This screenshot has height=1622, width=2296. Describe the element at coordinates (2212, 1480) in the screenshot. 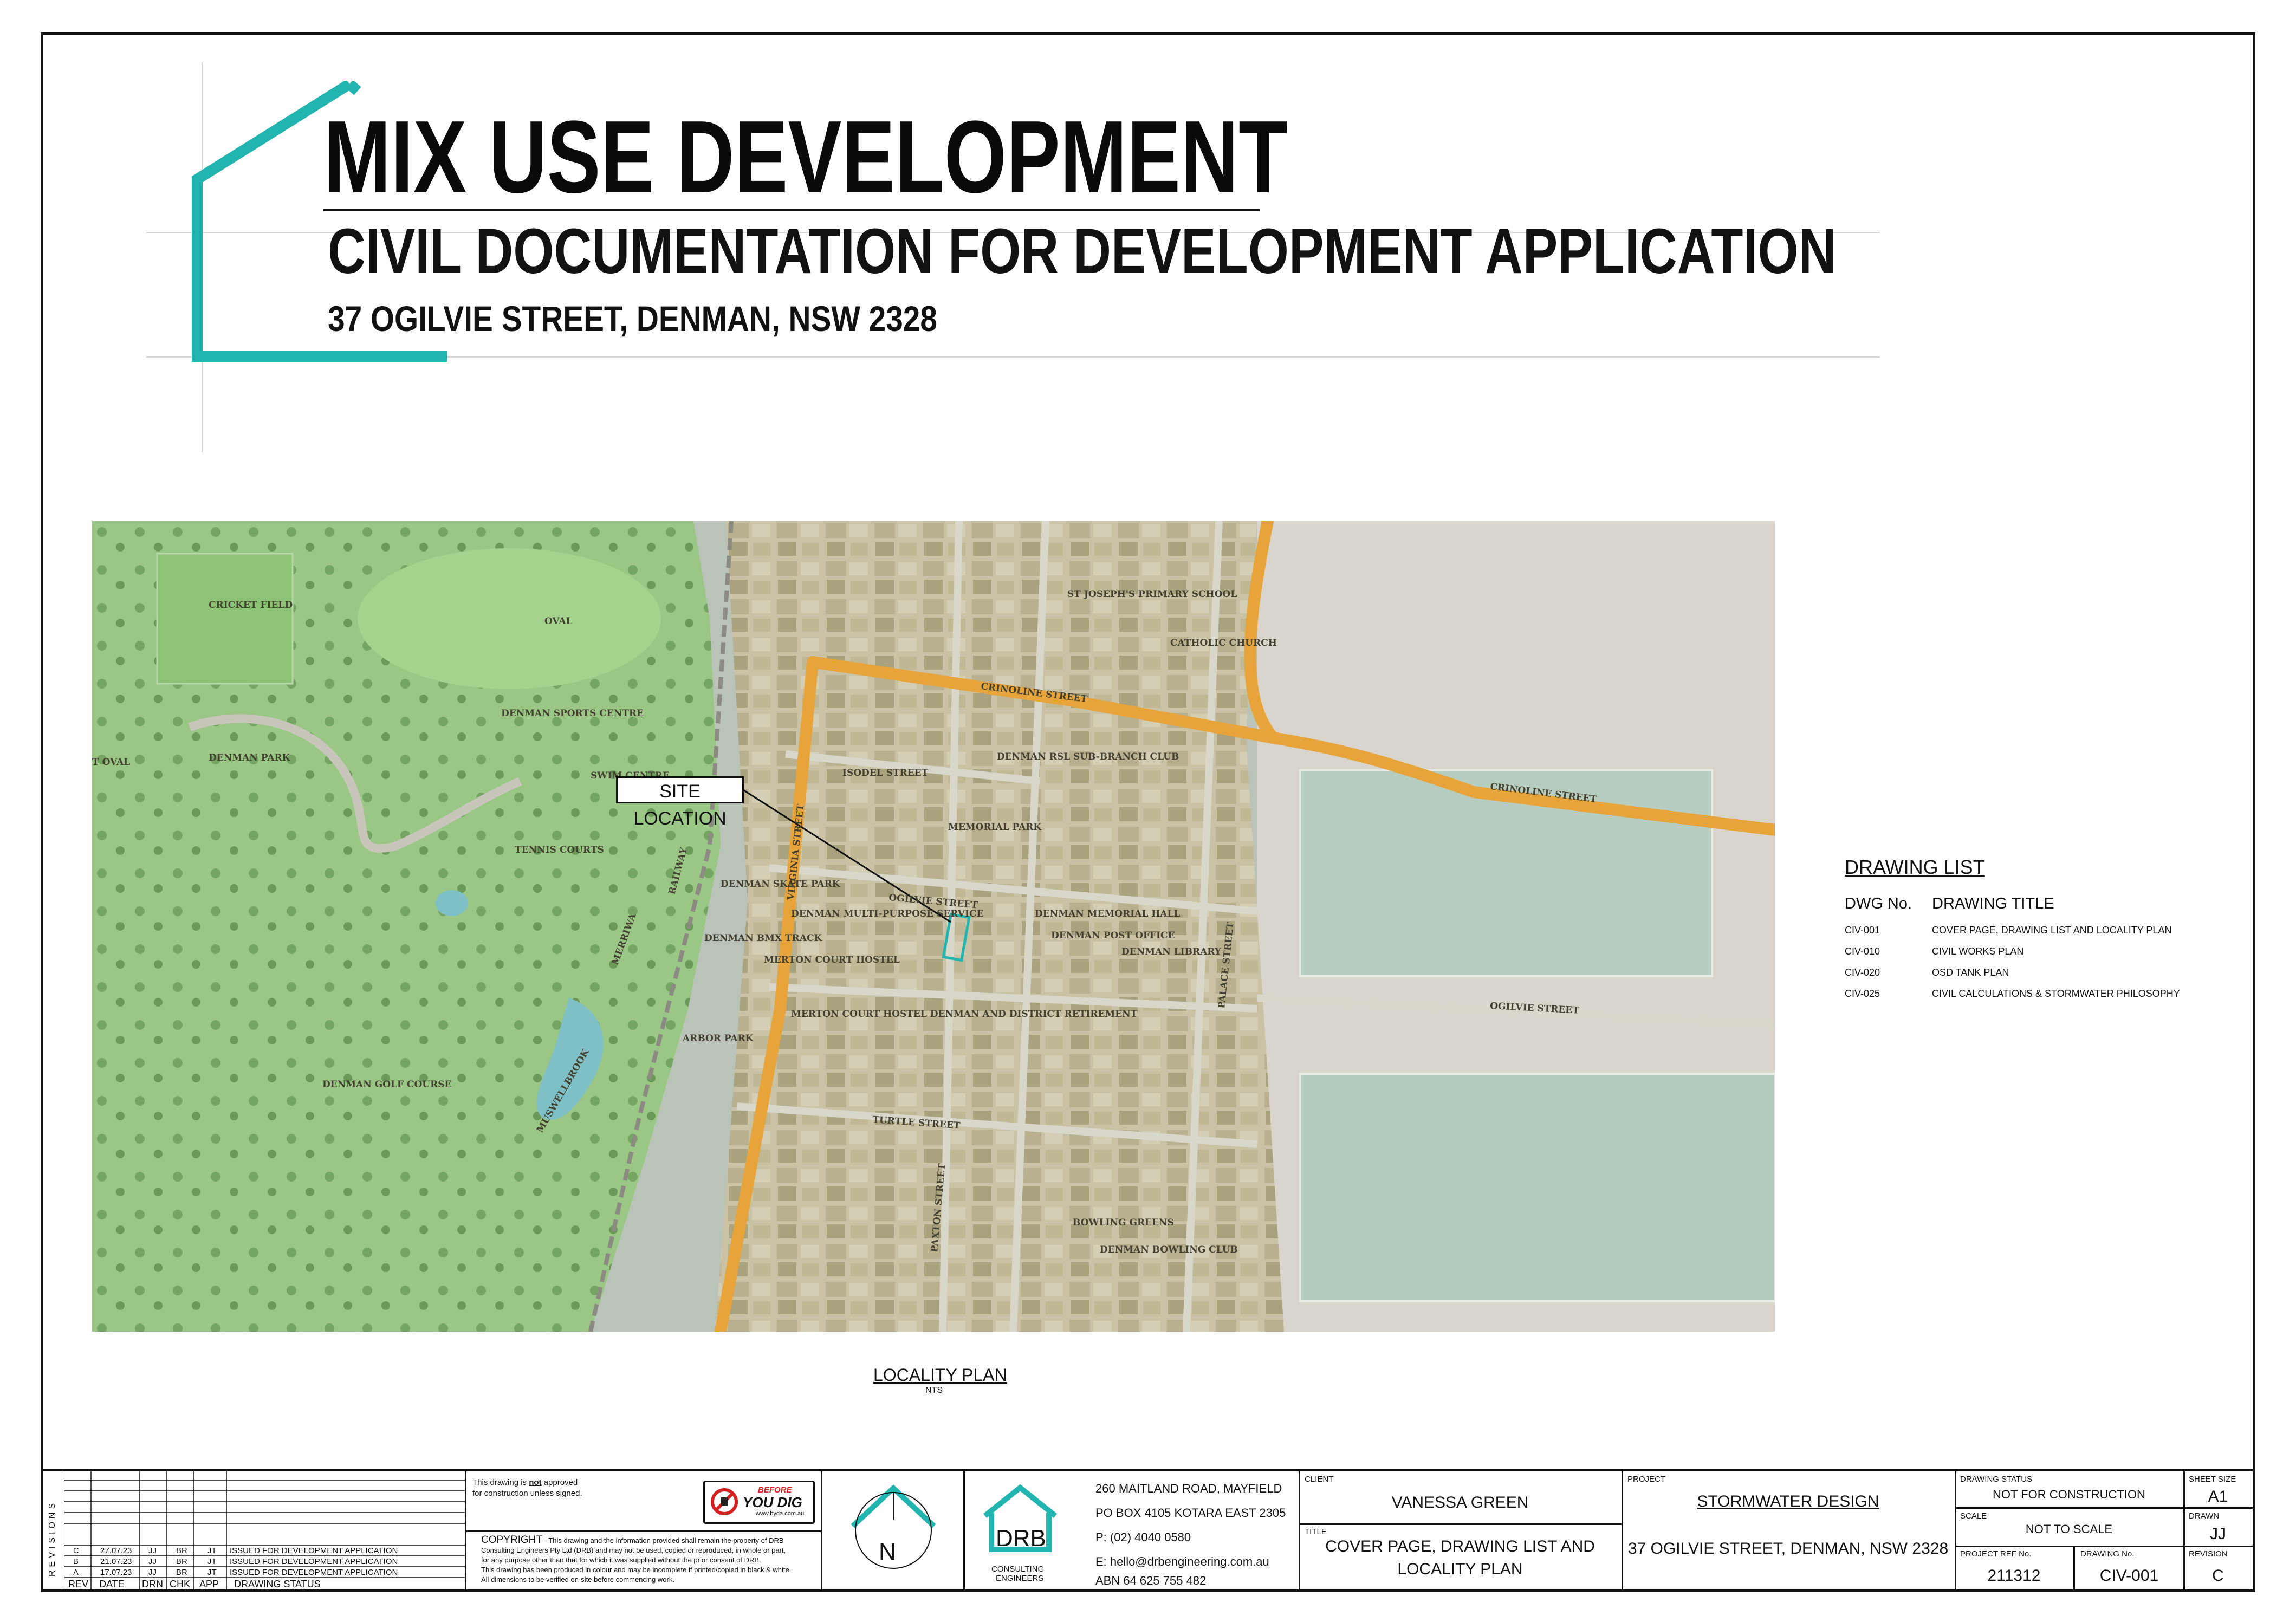

I see `sheet-size-label: SHEET SIZE` at that location.